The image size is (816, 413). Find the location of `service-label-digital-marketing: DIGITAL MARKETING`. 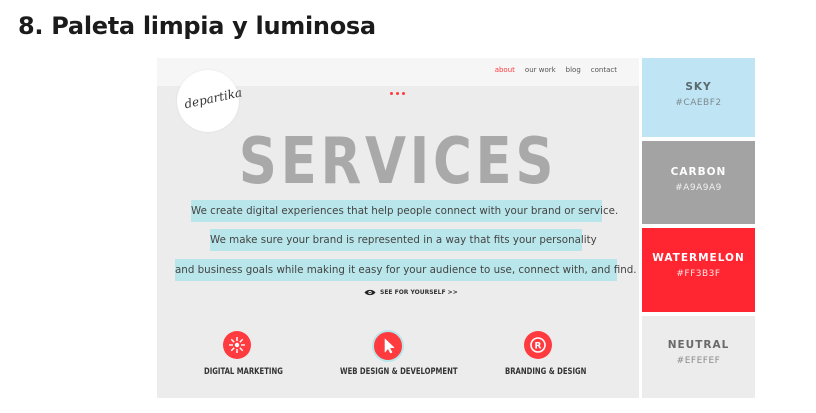

service-label-digital-marketing: DIGITAL MARKETING is located at coordinates (243, 372).